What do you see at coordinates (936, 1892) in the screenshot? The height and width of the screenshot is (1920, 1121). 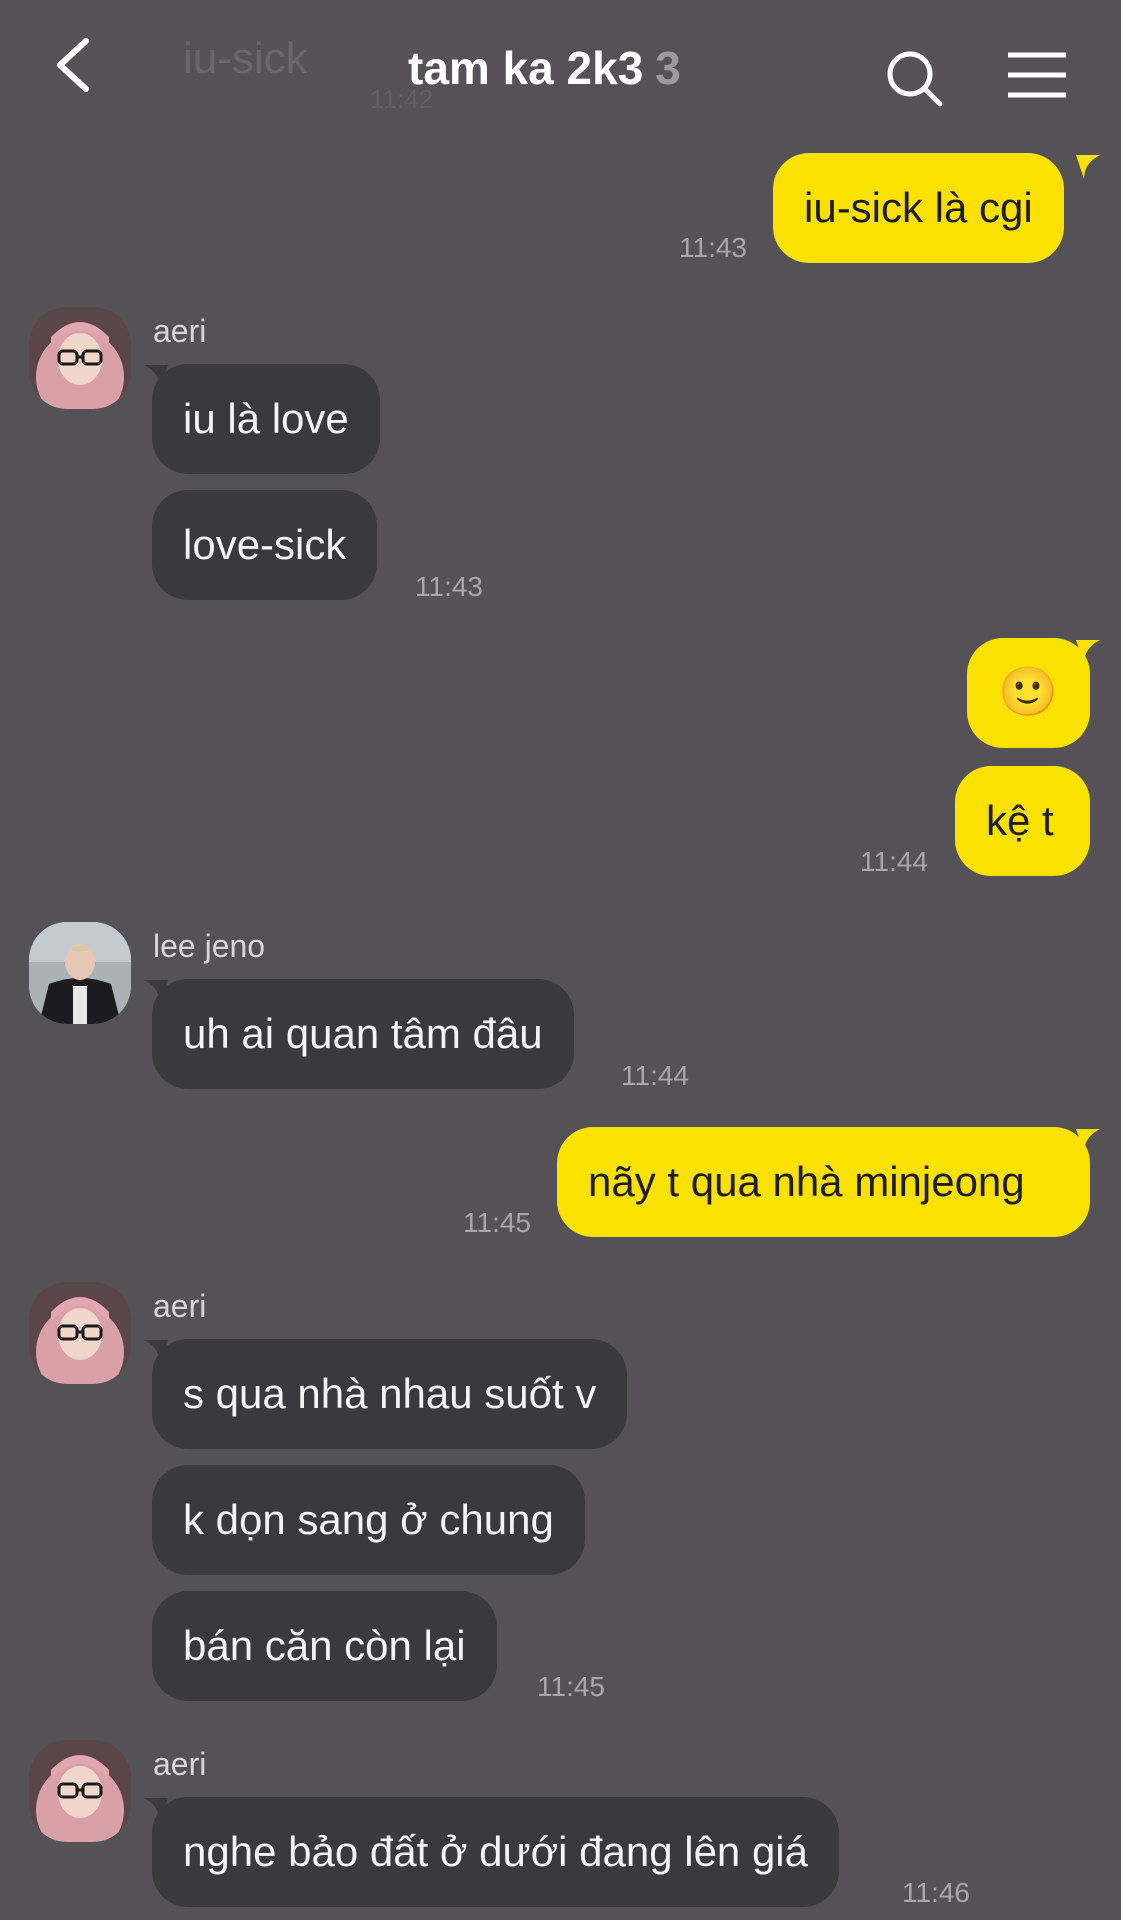 I see `message-time: 11:46` at bounding box center [936, 1892].